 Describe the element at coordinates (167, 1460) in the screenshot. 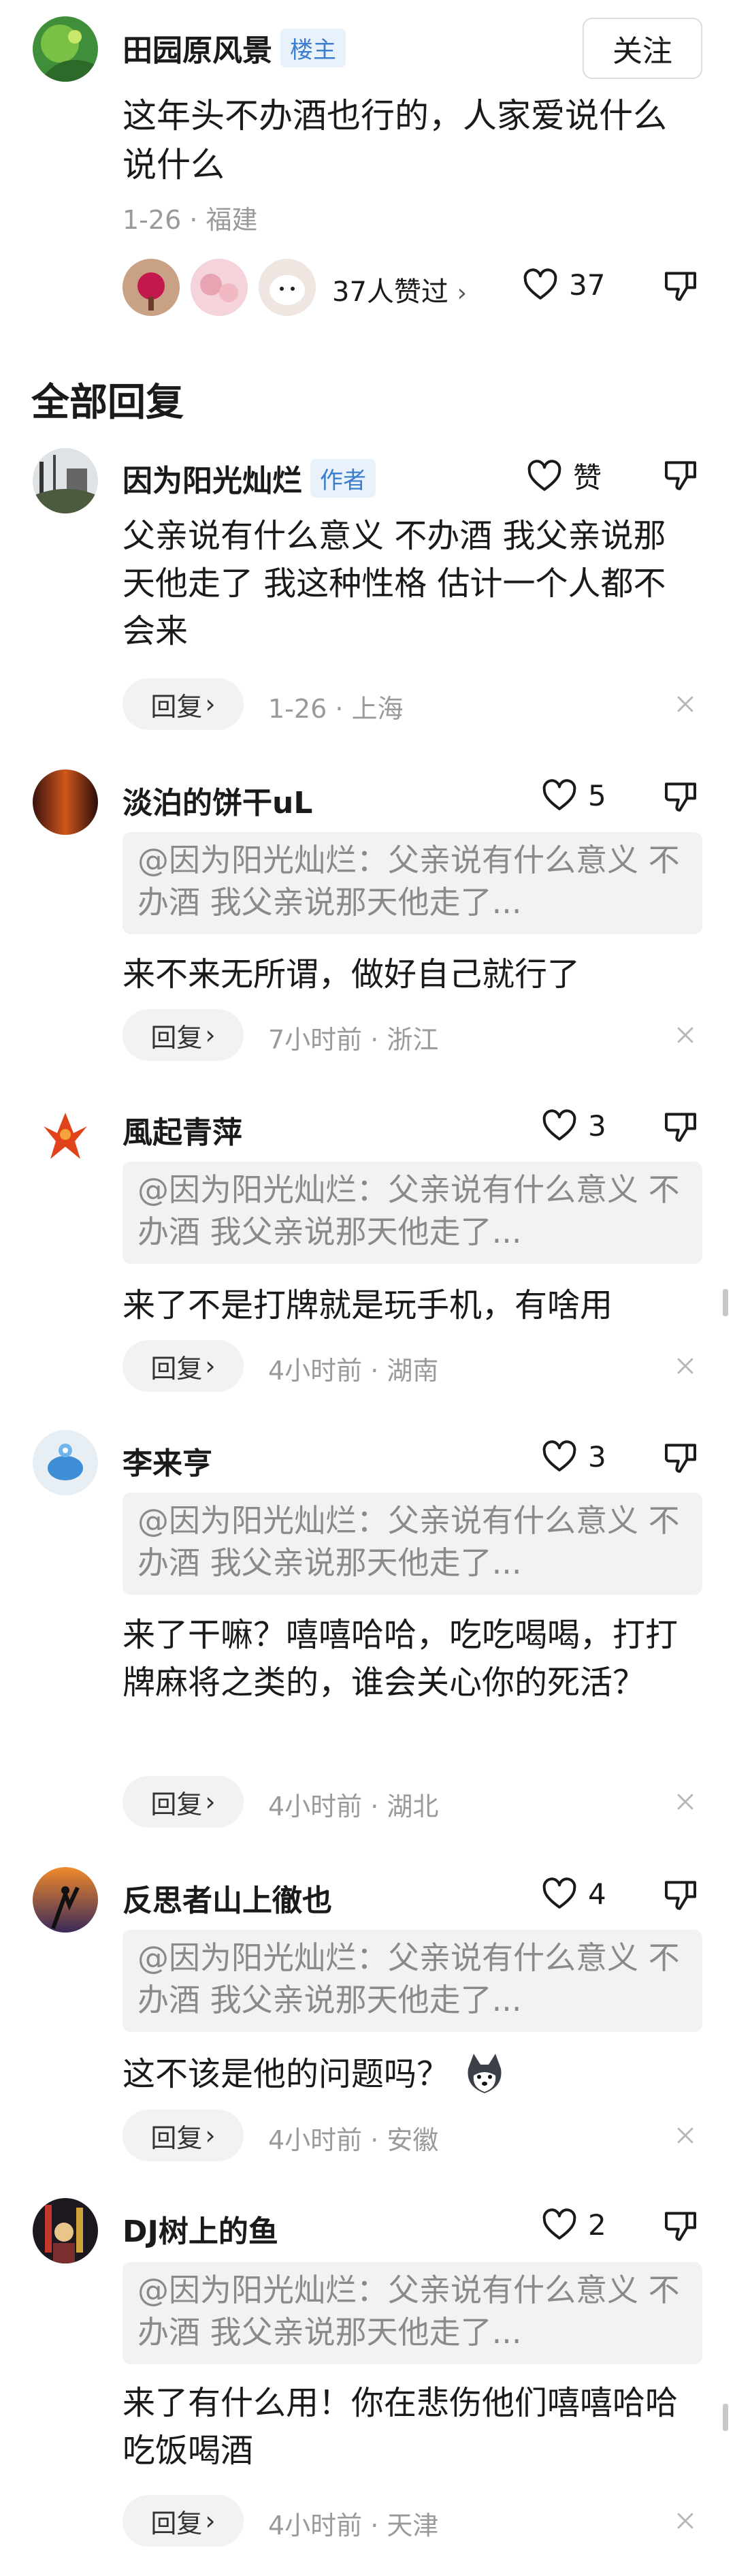

I see `reply-username: 李来亨` at that location.